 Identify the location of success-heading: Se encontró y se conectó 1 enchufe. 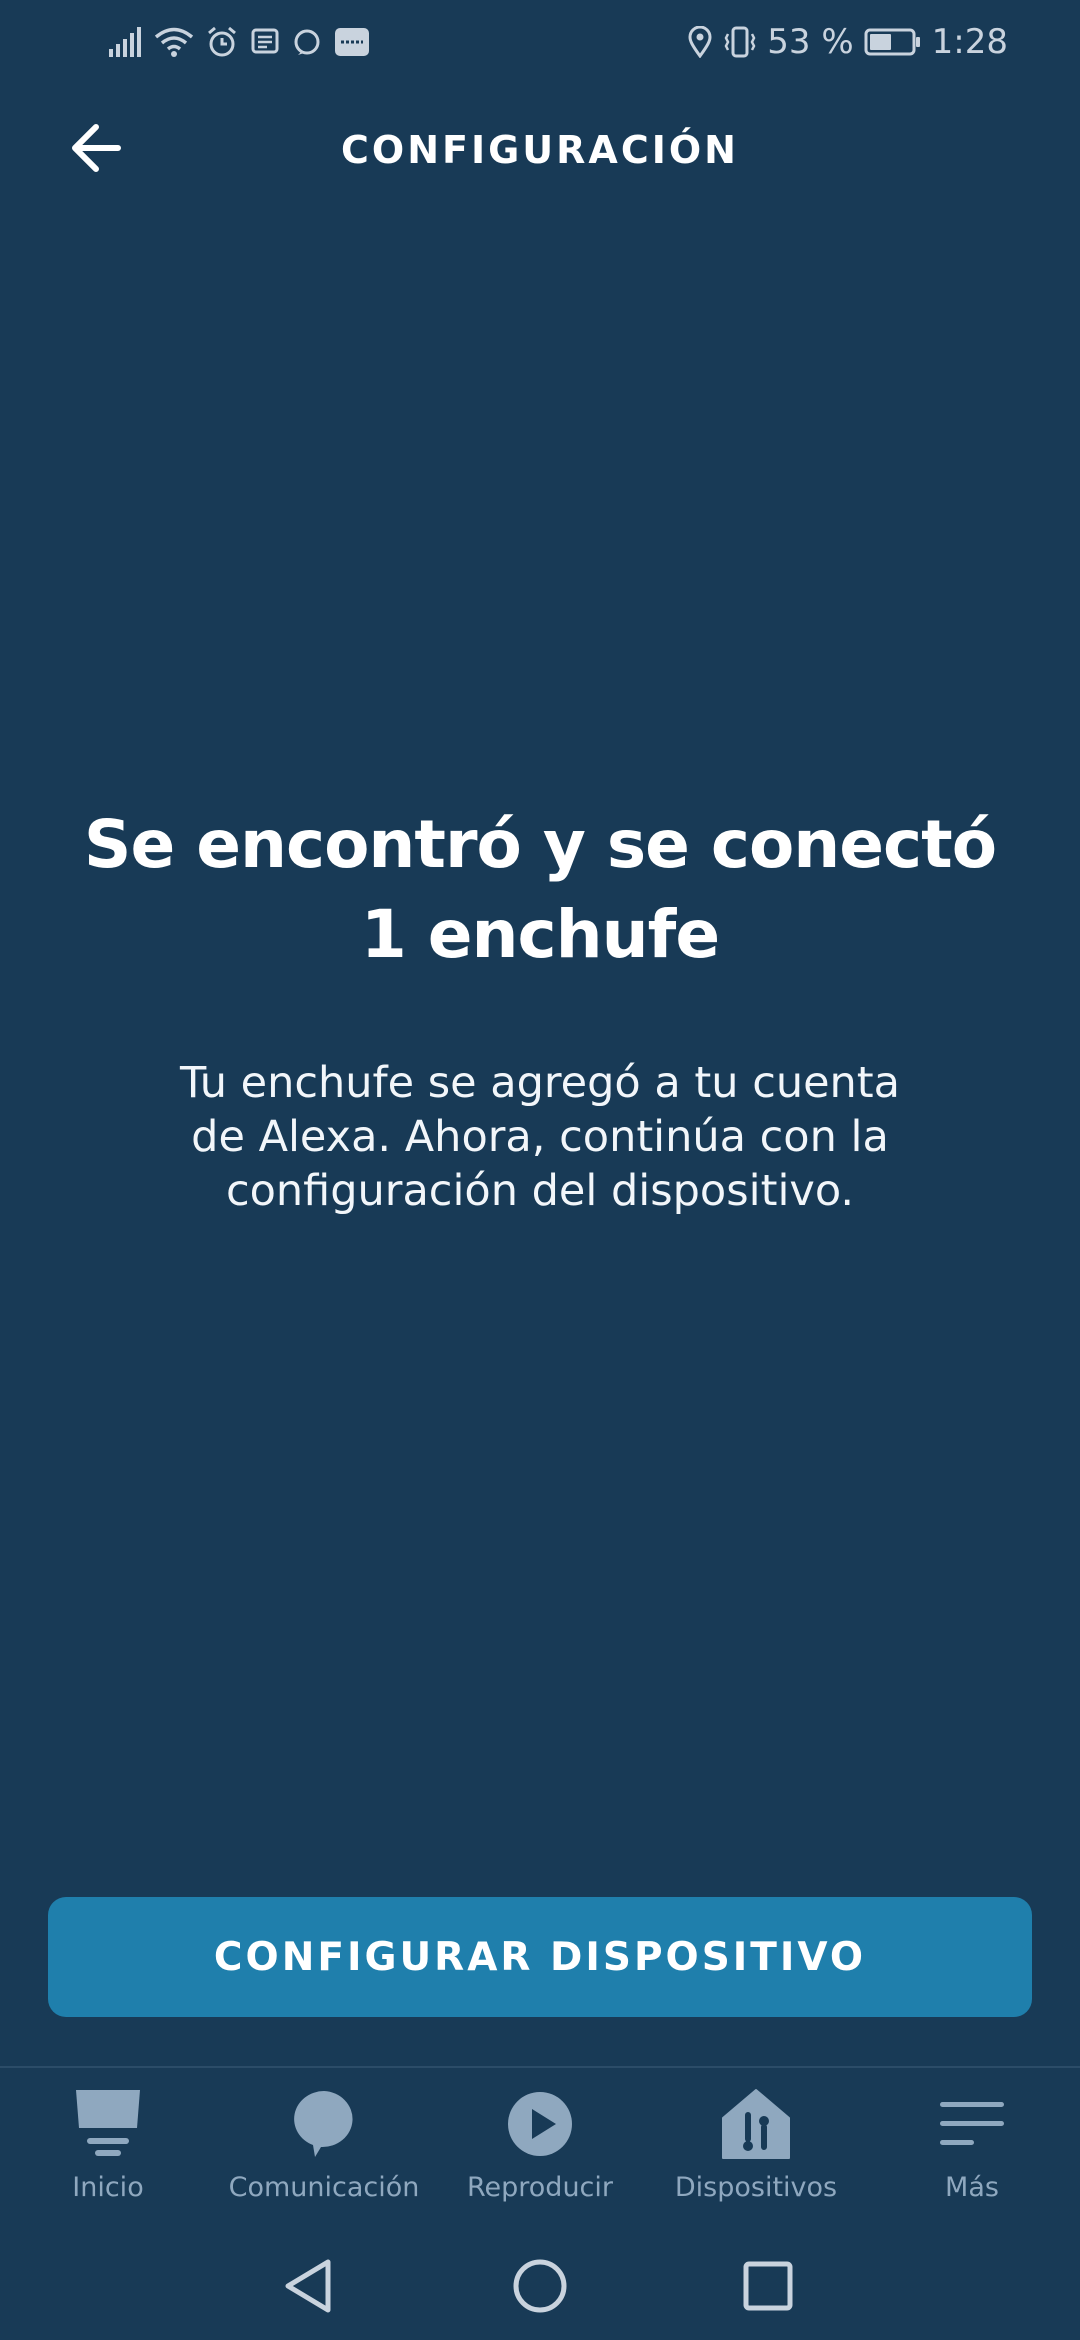
(540, 890).